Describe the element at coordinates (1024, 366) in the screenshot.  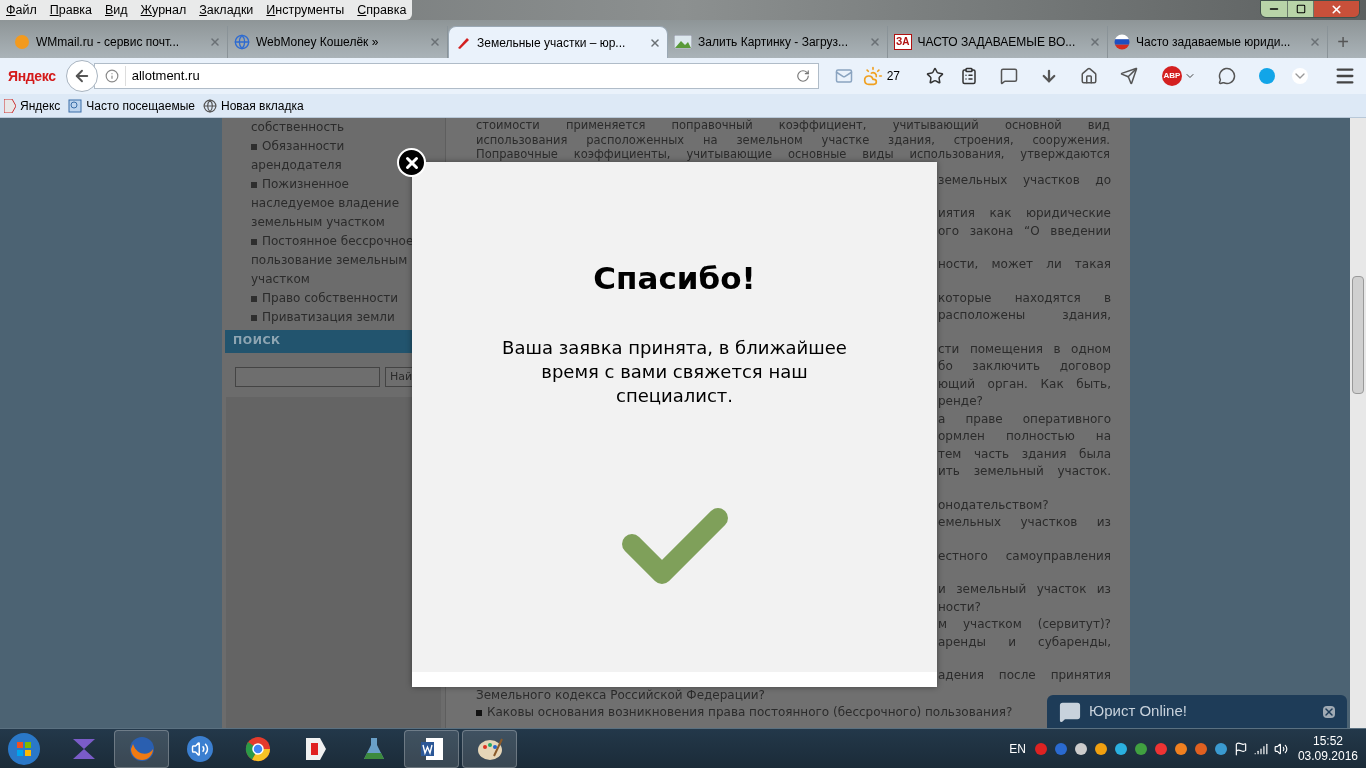
I see `article-text-line: бо заключить договор` at that location.